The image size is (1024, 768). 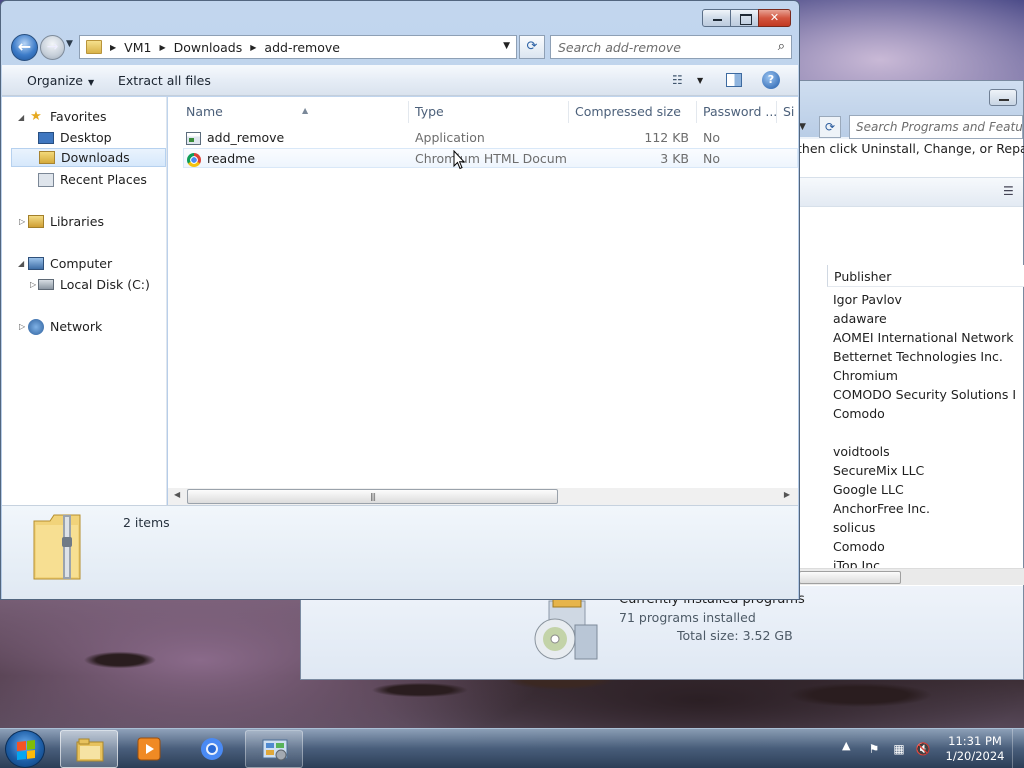 I want to click on recent-places-icon, so click(x=46, y=179).